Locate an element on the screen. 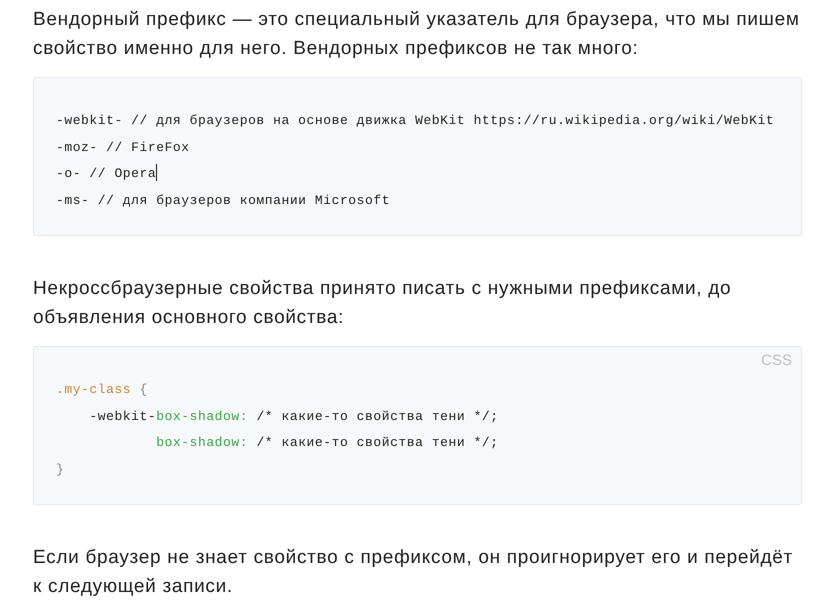 Image resolution: width=838 pixels, height=616 pixels. language-label: CSS is located at coordinates (776, 360).